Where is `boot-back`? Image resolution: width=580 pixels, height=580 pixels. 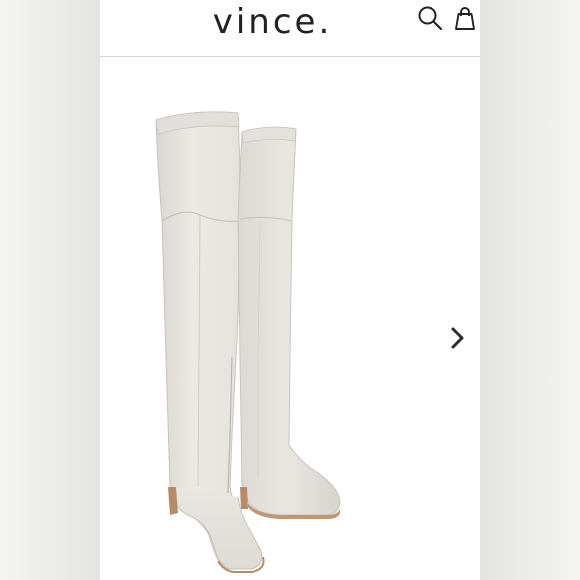
boot-back is located at coordinates (289, 322).